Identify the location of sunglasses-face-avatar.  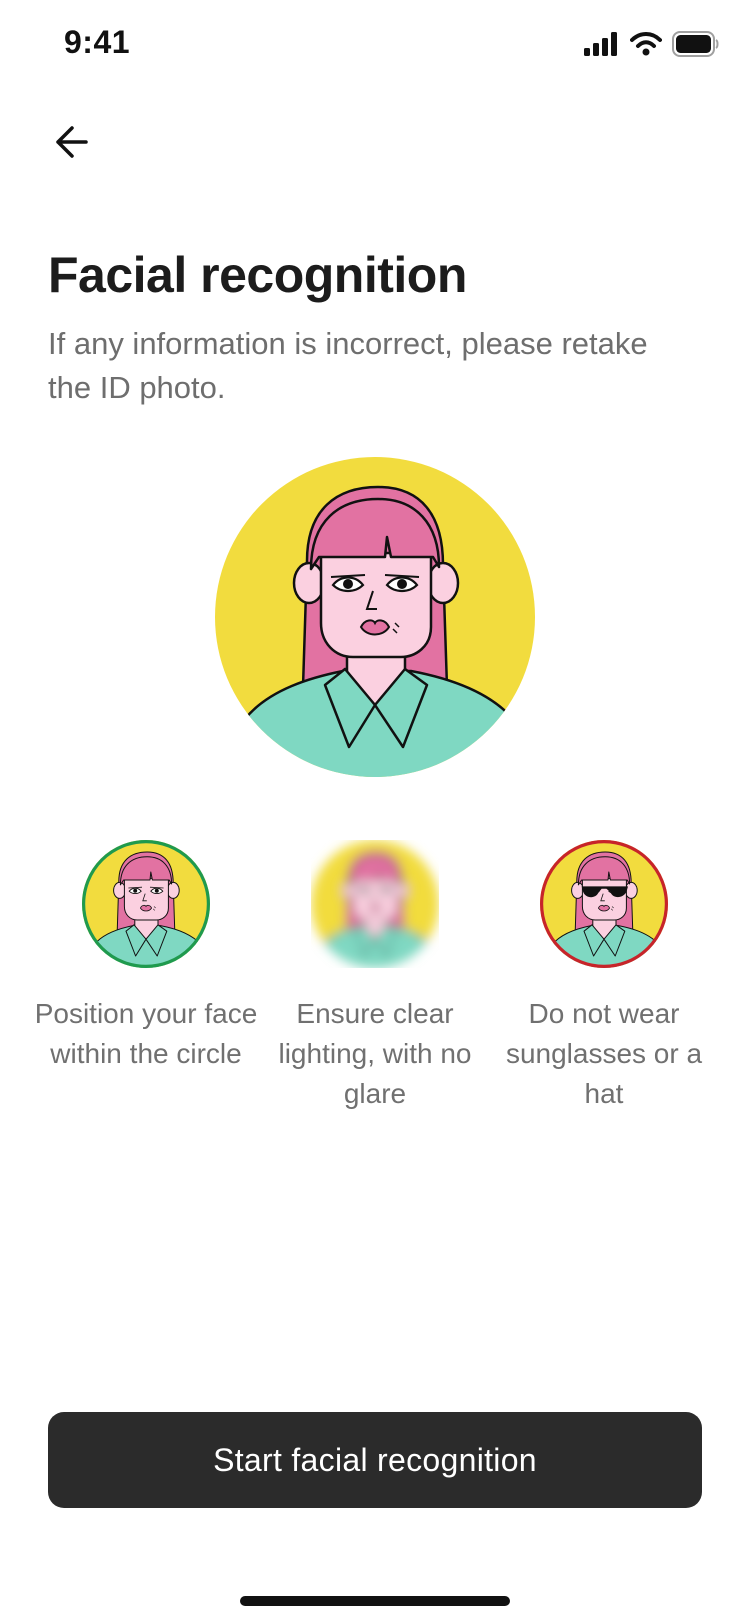
(604, 904).